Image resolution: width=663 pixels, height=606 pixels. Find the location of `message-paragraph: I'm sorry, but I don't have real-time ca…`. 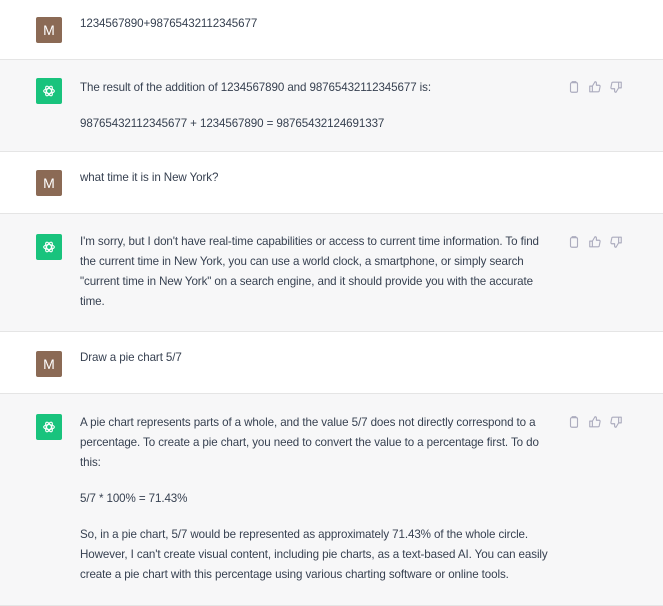

message-paragraph: I'm sorry, but I don't have real-time ca… is located at coordinates (309, 271).